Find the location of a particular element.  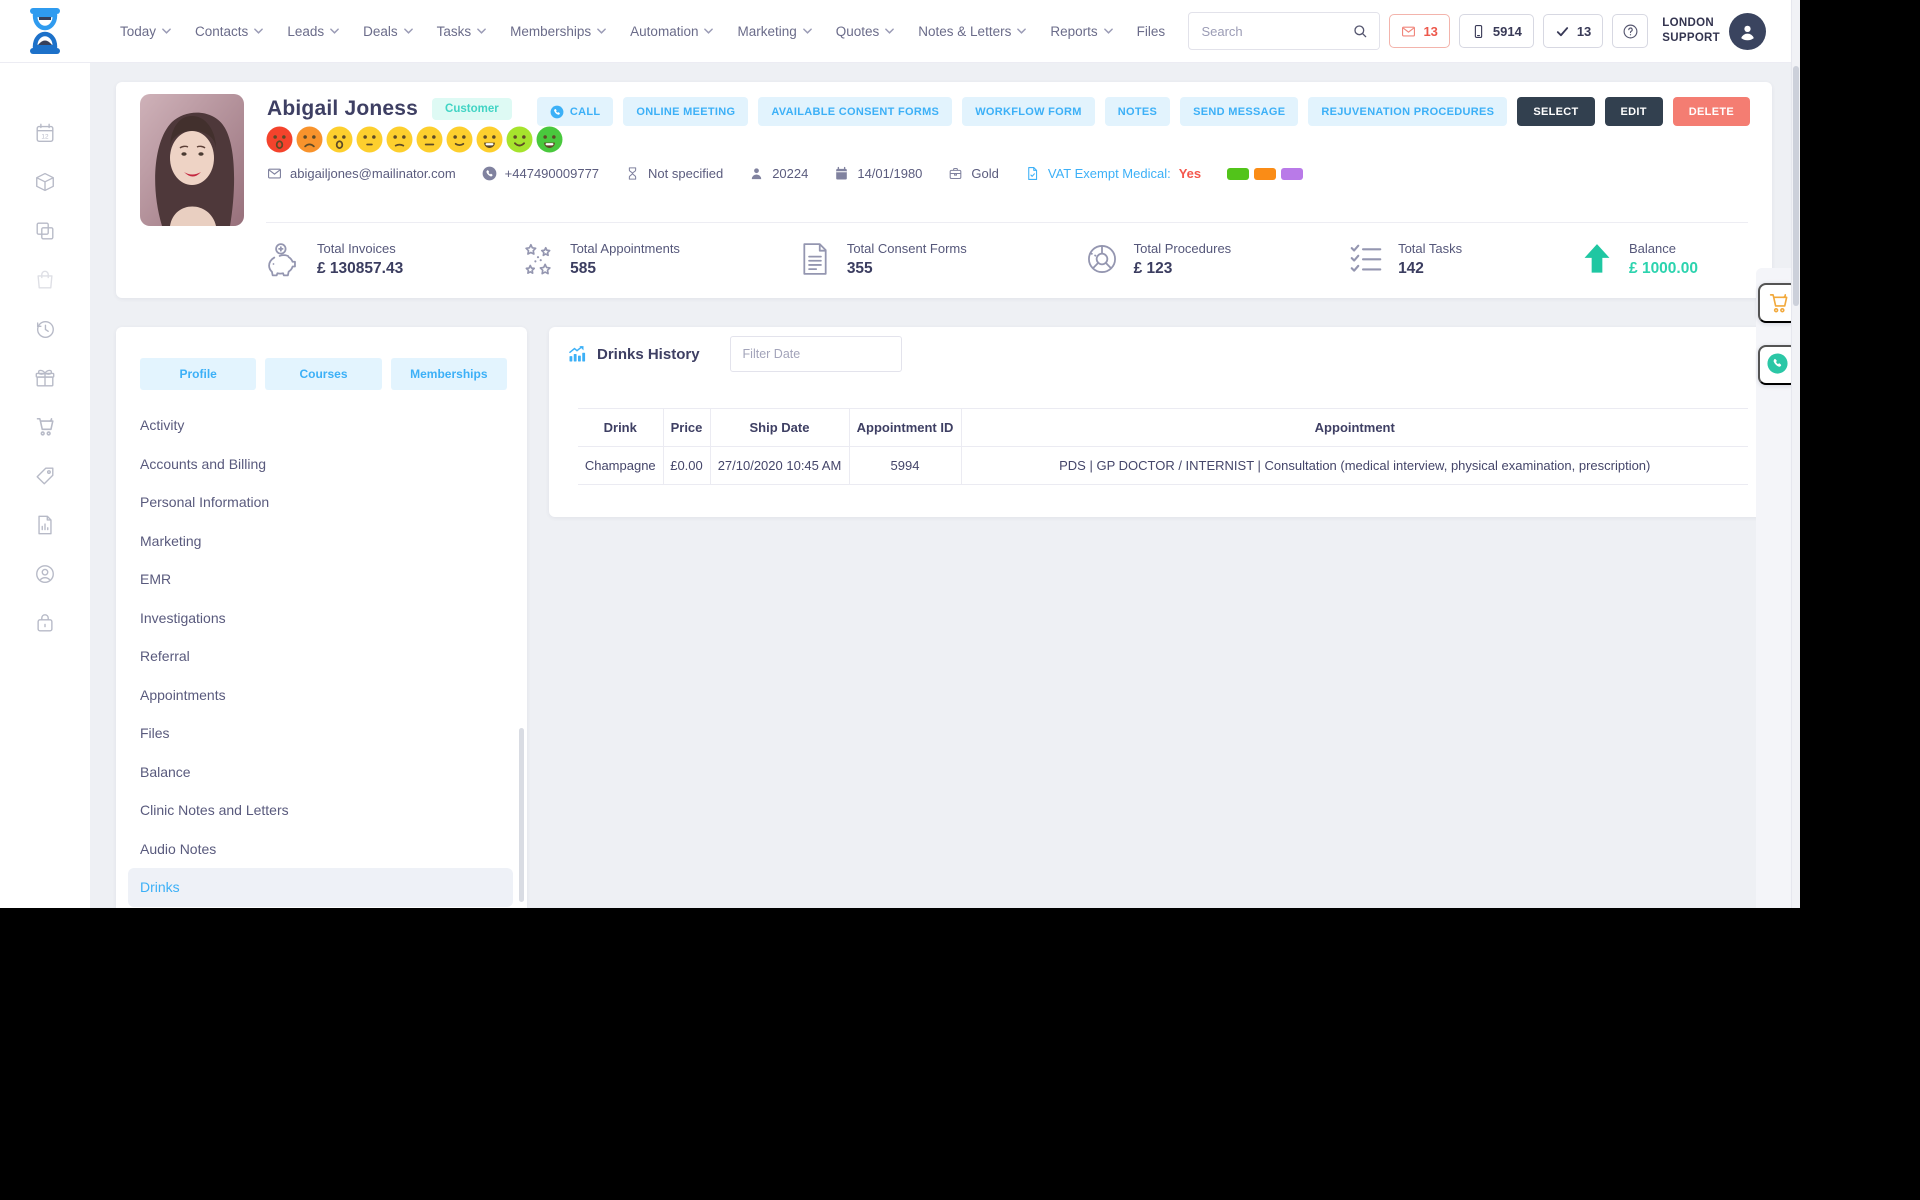

stat-value: 142 is located at coordinates (1411, 268).